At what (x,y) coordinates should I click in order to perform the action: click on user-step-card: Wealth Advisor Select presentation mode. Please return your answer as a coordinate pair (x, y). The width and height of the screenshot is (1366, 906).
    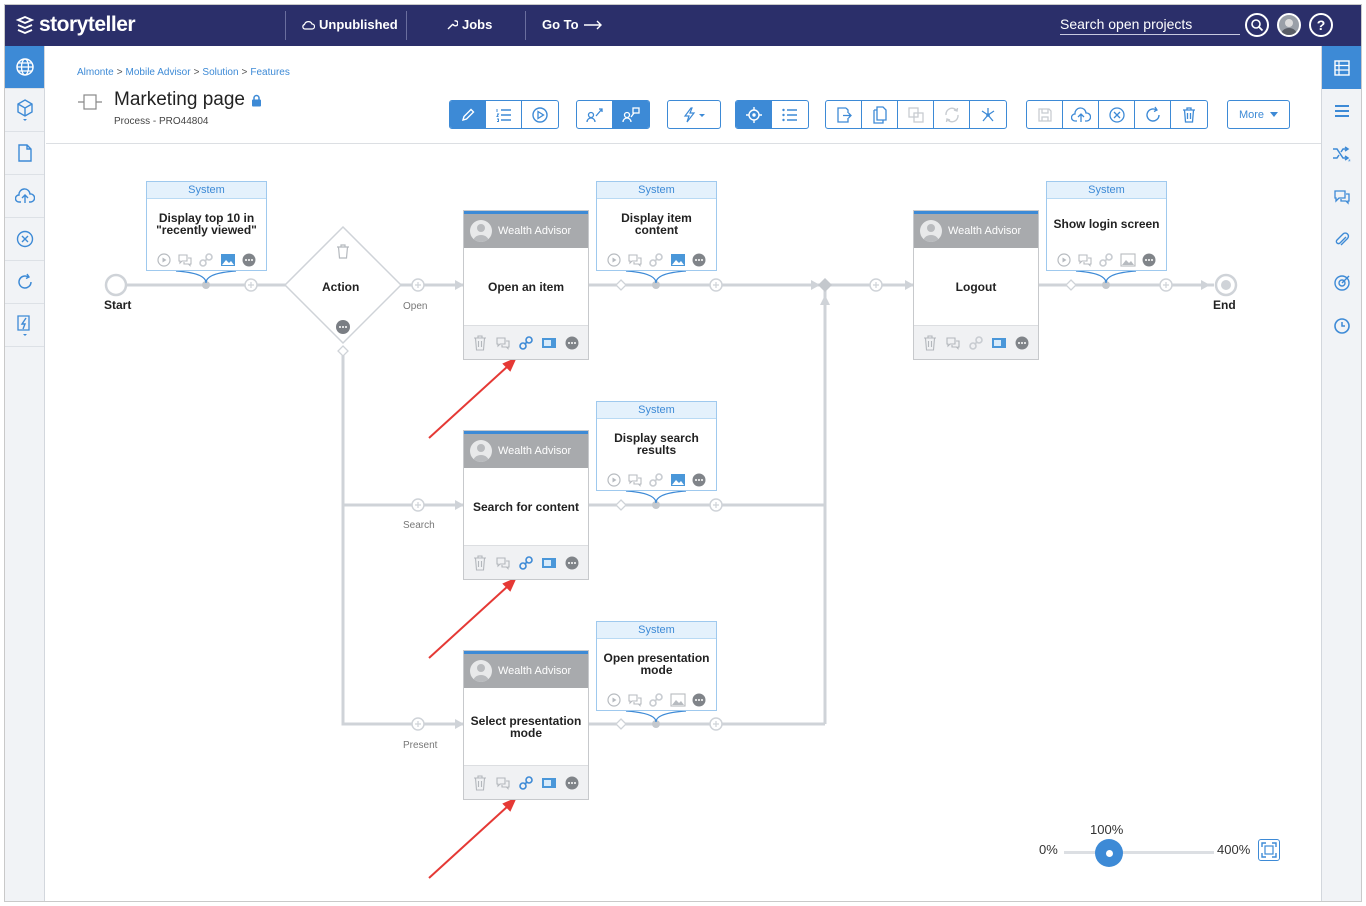
    Looking at the image, I should click on (526, 725).